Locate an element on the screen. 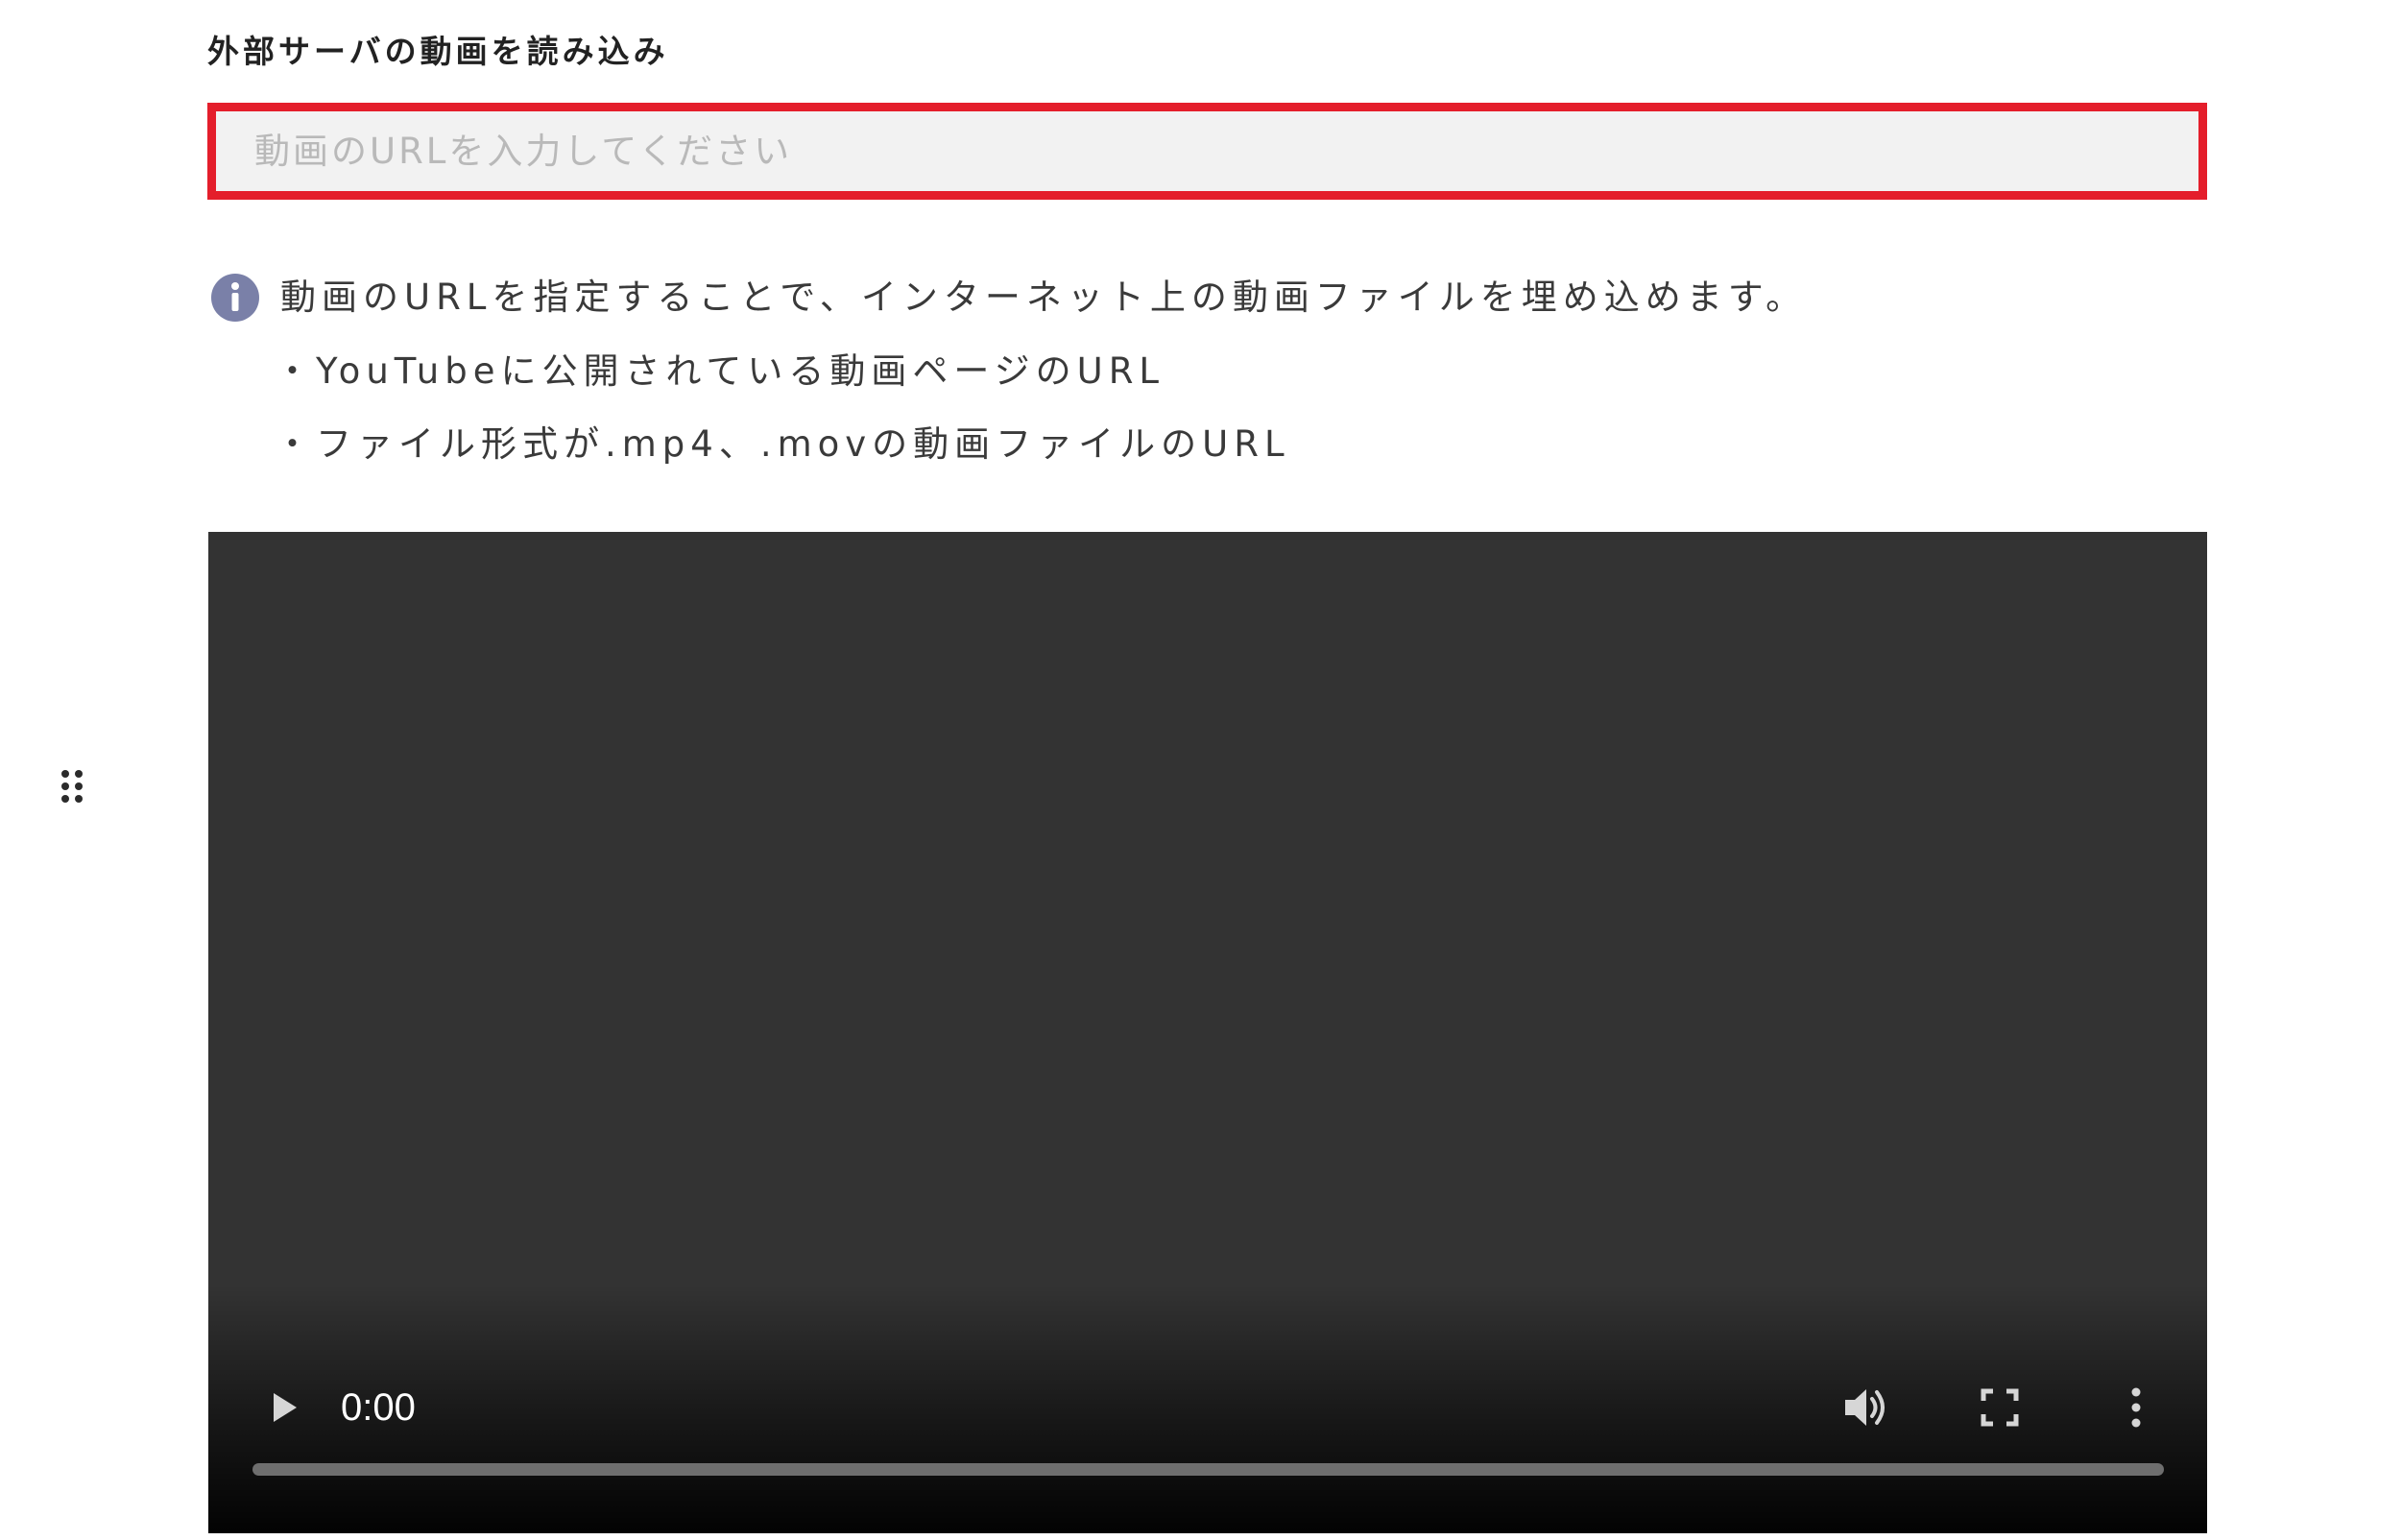 The height and width of the screenshot is (1540, 2402). info-bullet-youtube: ・YouTubeに公開されている動画ページのURL is located at coordinates (720, 371).